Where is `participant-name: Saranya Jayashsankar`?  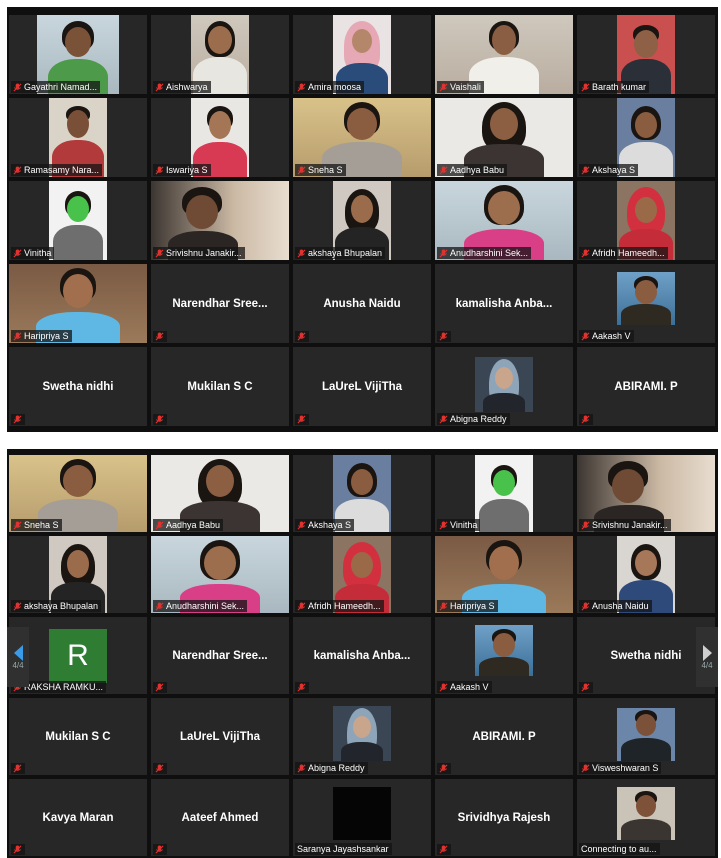 participant-name: Saranya Jayashsankar is located at coordinates (343, 849).